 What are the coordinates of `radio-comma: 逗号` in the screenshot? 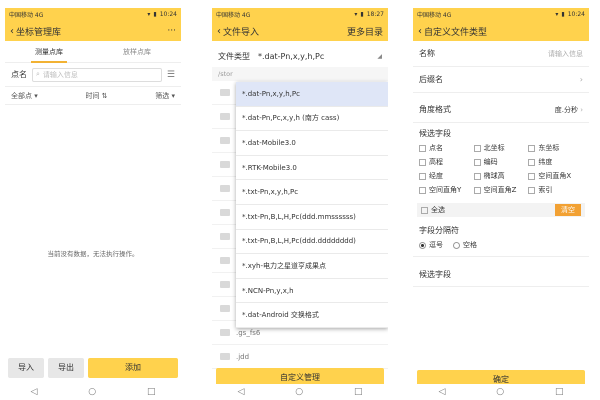 It's located at (431, 245).